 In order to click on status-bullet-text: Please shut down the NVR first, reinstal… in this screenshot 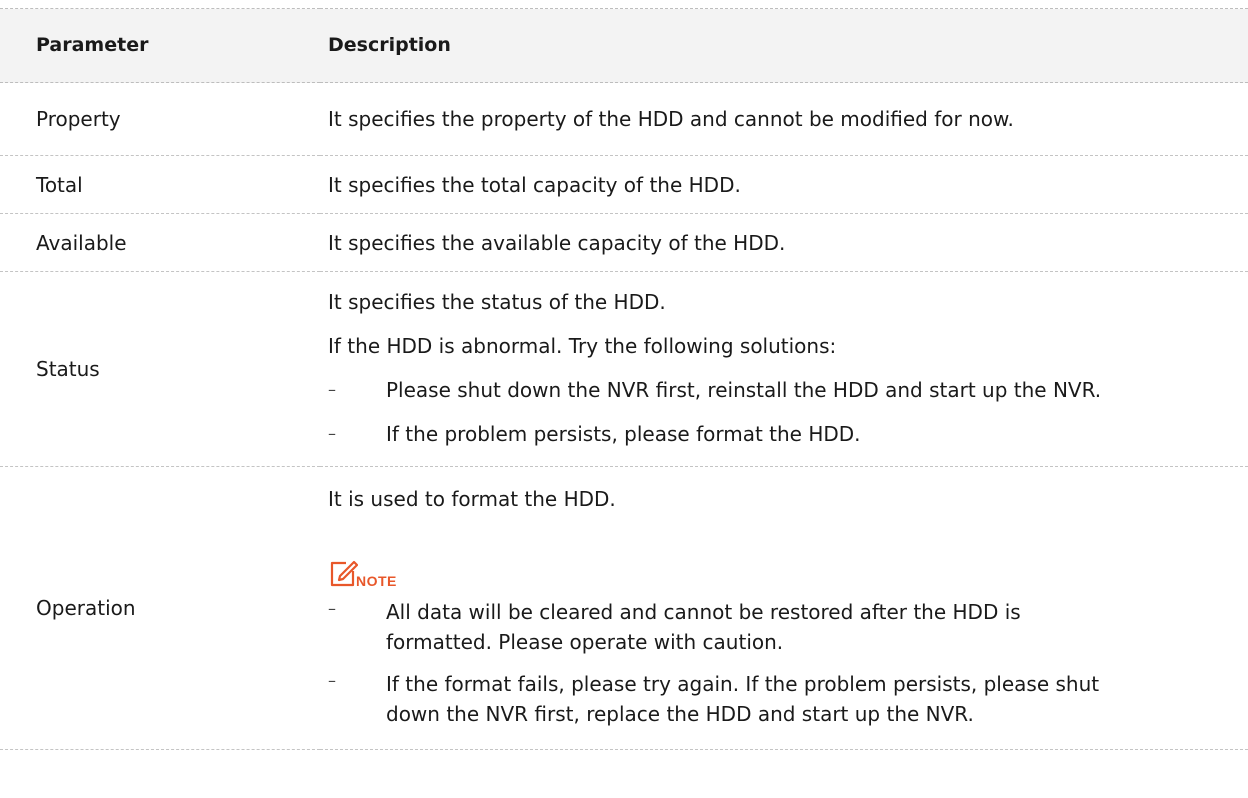, I will do `click(744, 390)`.